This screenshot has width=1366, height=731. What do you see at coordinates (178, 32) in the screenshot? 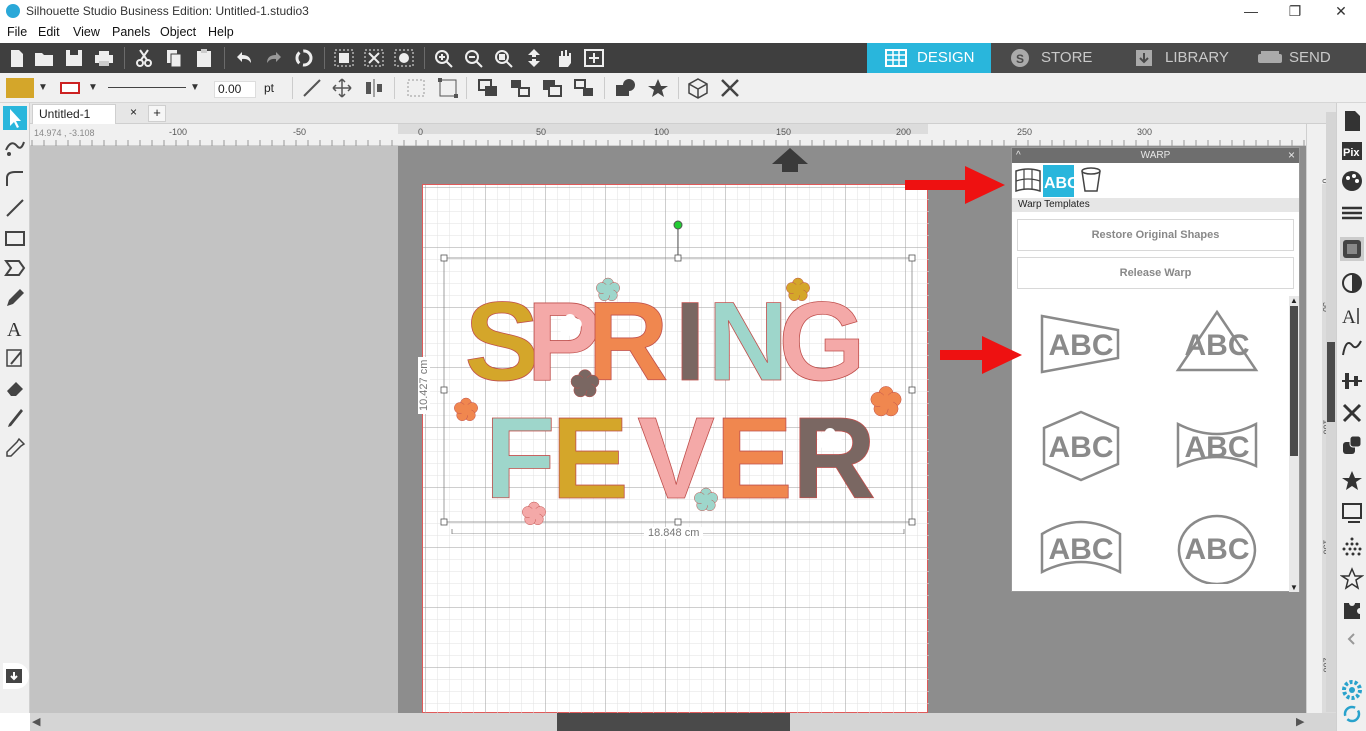
I see `menu-object: Object` at bounding box center [178, 32].